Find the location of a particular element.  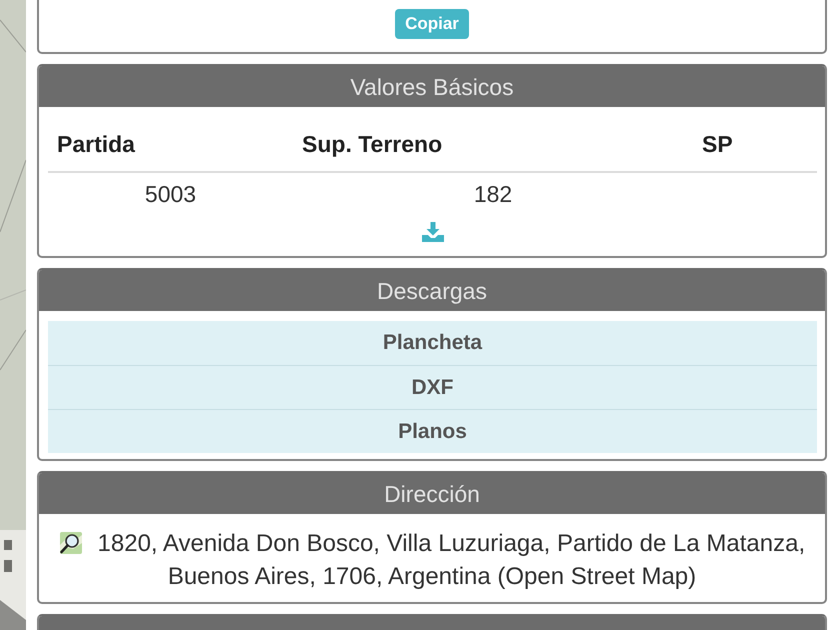

download-icon is located at coordinates (433, 232).